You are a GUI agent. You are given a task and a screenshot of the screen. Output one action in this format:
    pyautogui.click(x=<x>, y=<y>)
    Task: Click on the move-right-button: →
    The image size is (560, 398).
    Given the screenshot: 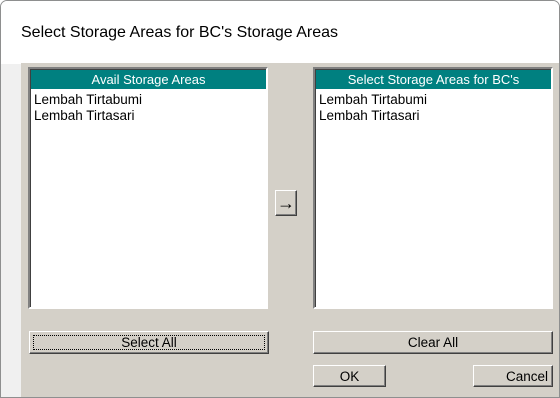 What is the action you would take?
    pyautogui.click(x=286, y=203)
    